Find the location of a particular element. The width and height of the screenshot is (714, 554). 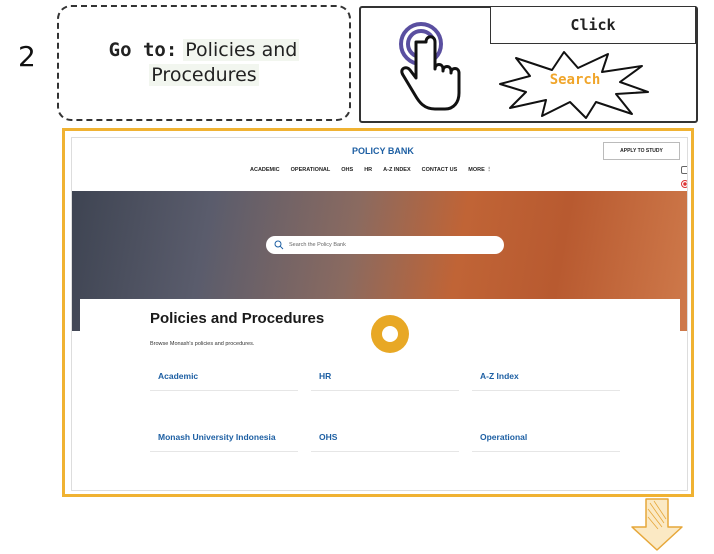

nav-item-hr: HR is located at coordinates (368, 170).